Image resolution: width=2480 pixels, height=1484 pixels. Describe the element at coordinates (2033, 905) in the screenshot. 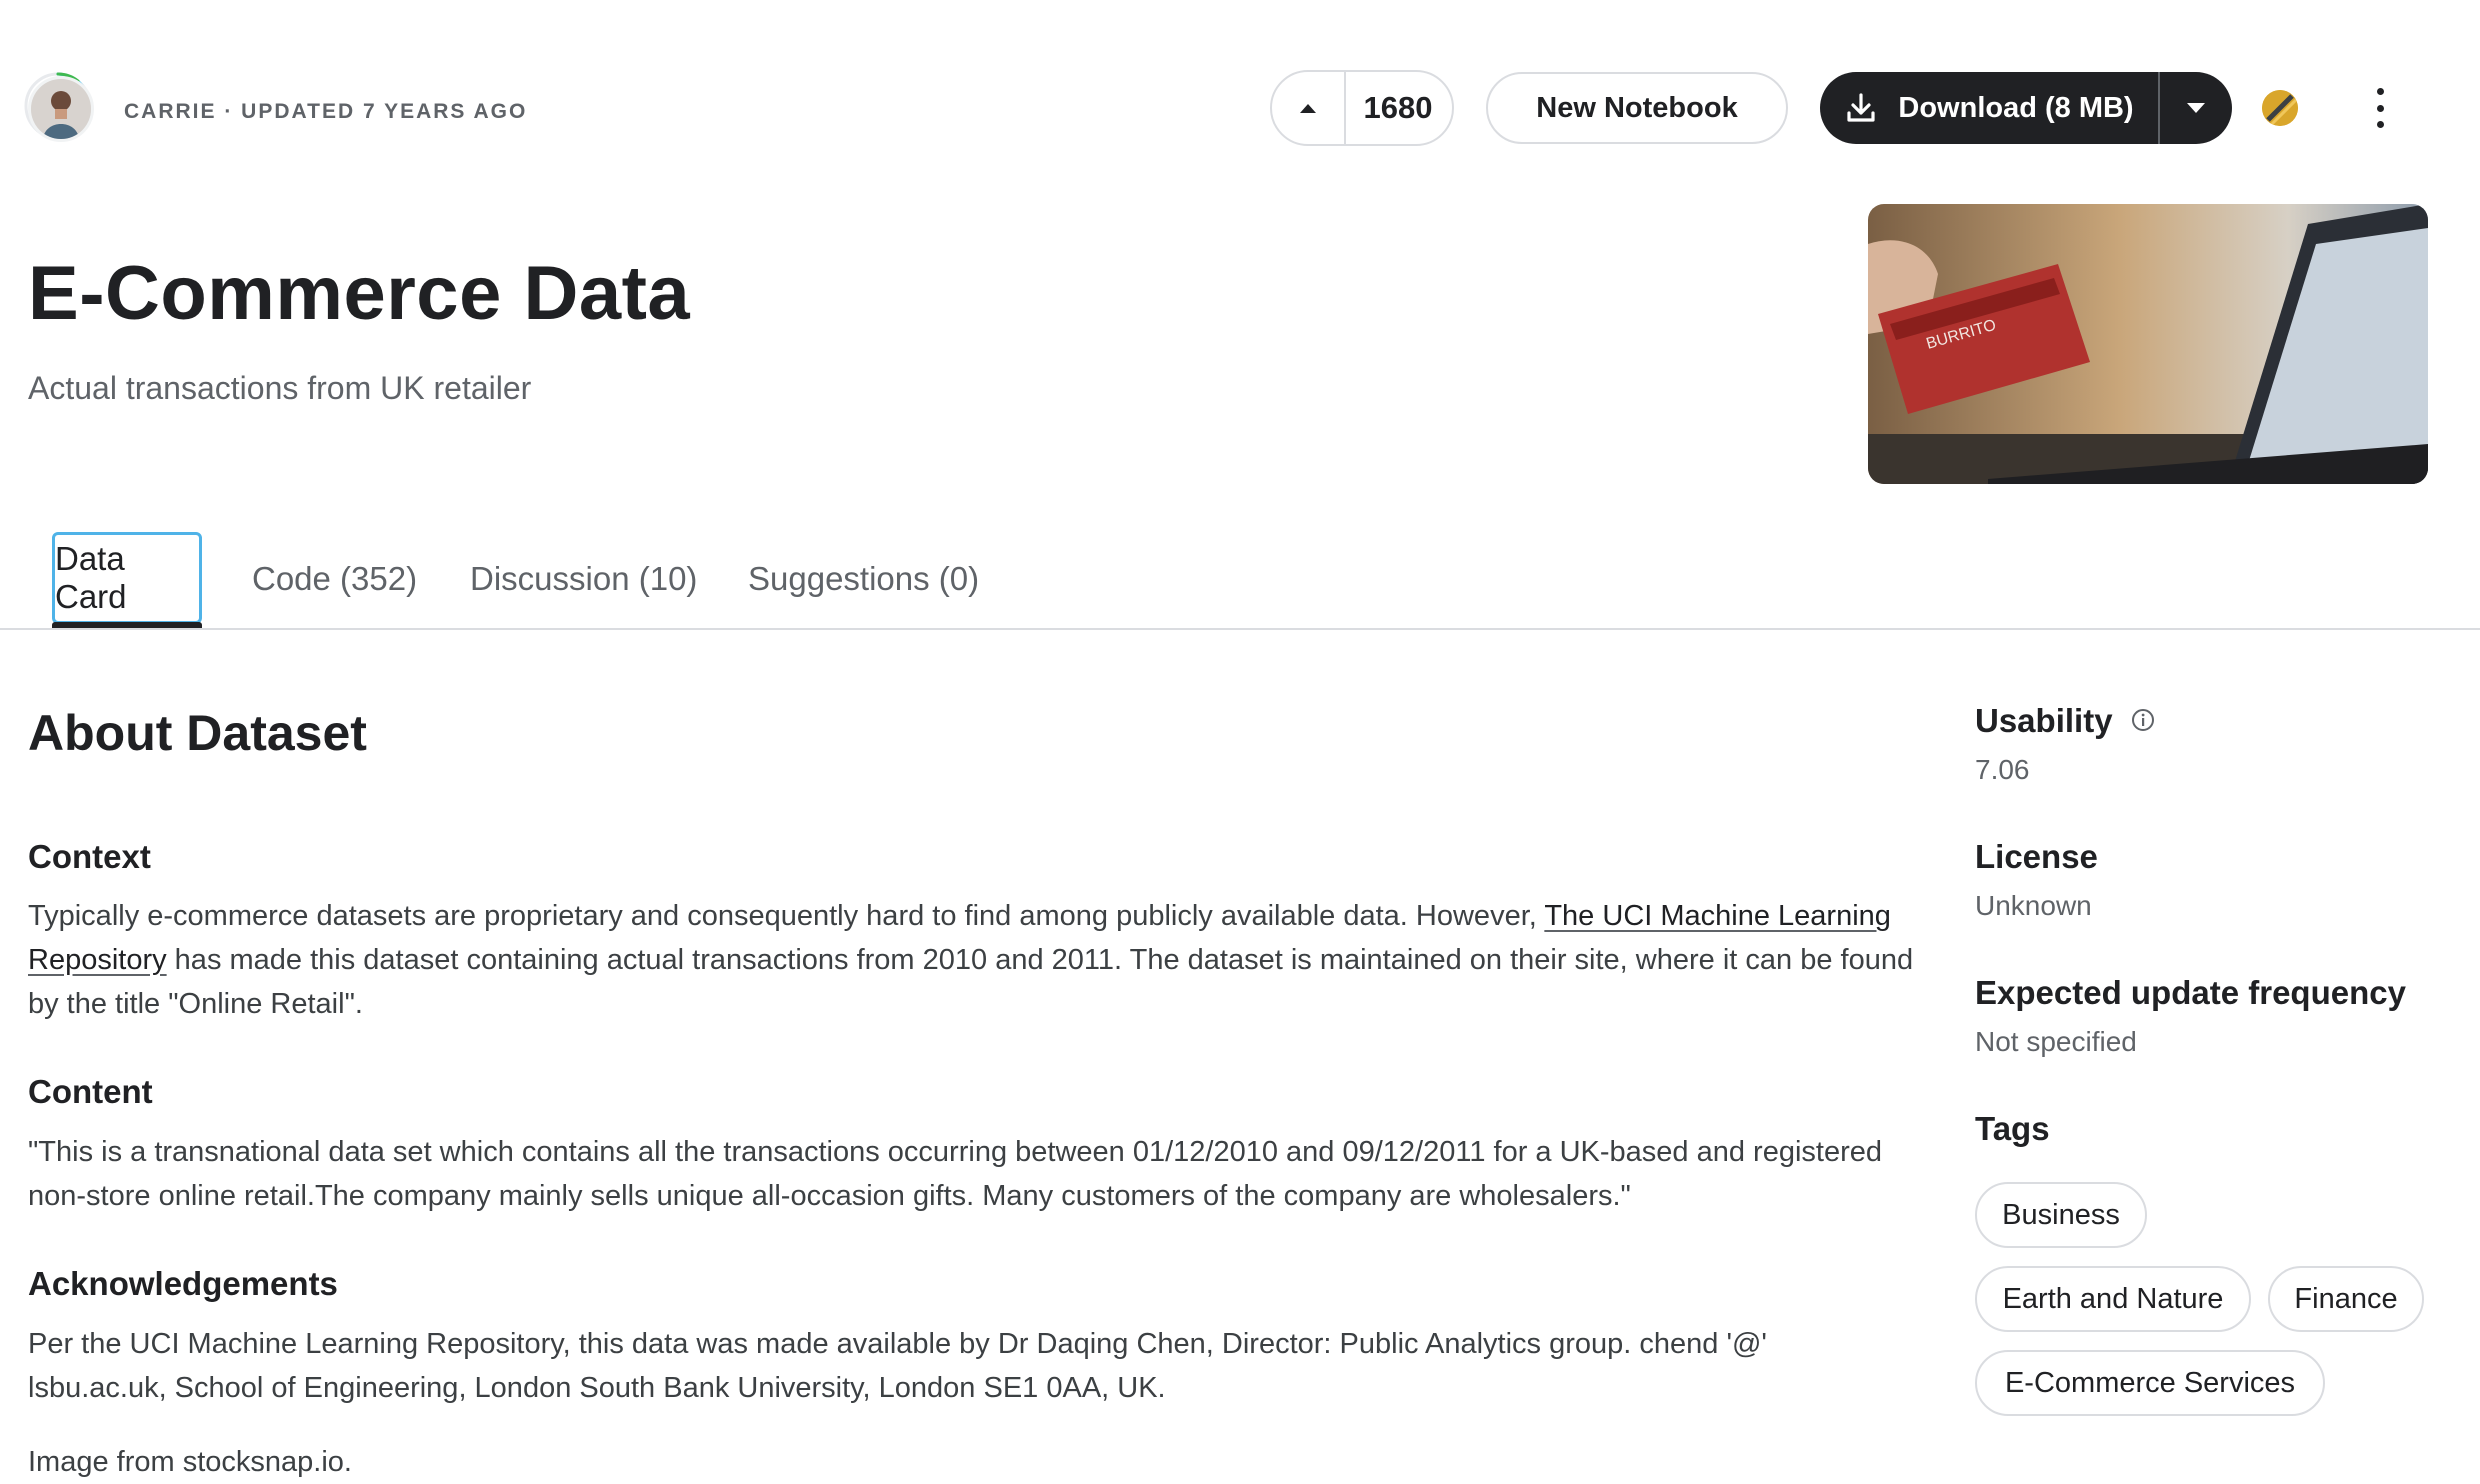

I see `license-value: Unknown` at that location.